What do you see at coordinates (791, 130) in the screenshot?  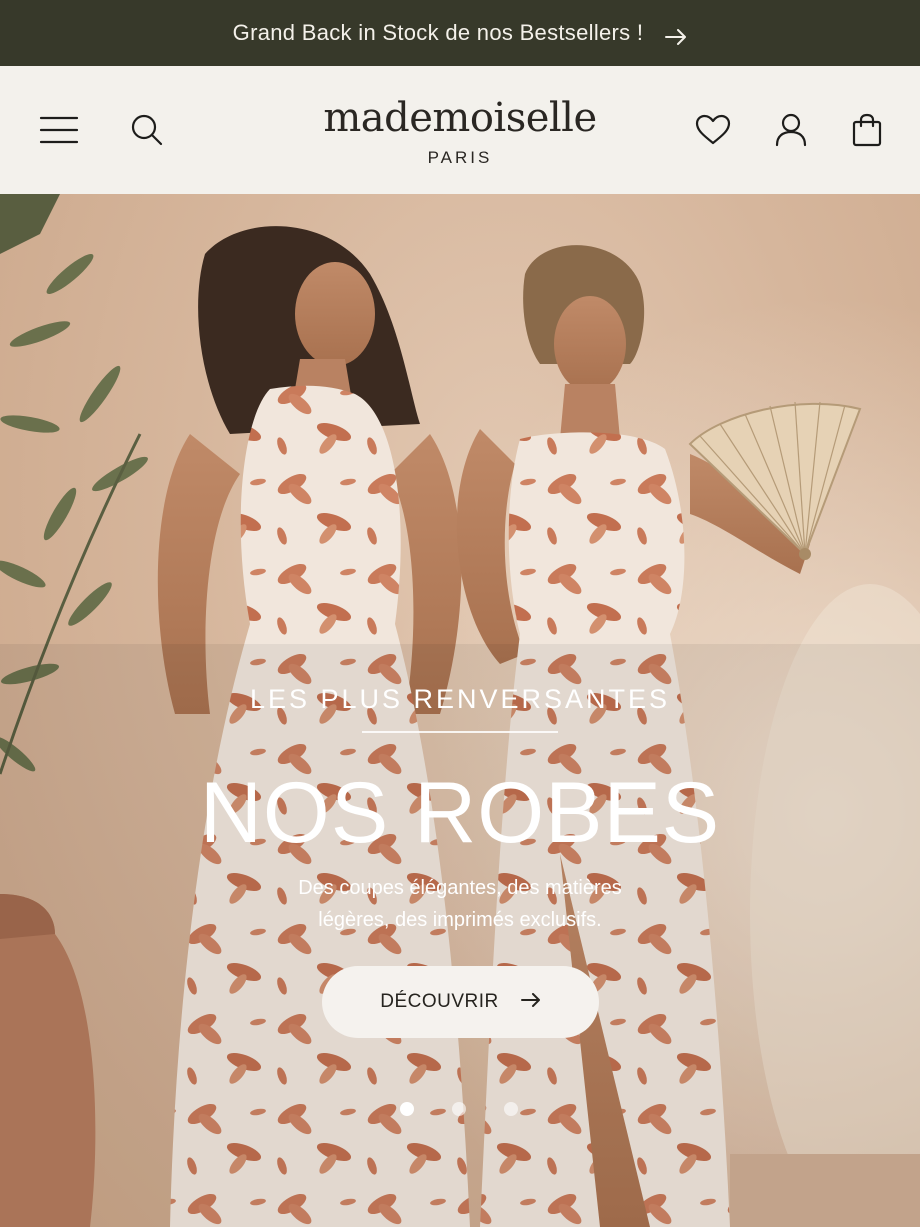 I see `user-icon` at bounding box center [791, 130].